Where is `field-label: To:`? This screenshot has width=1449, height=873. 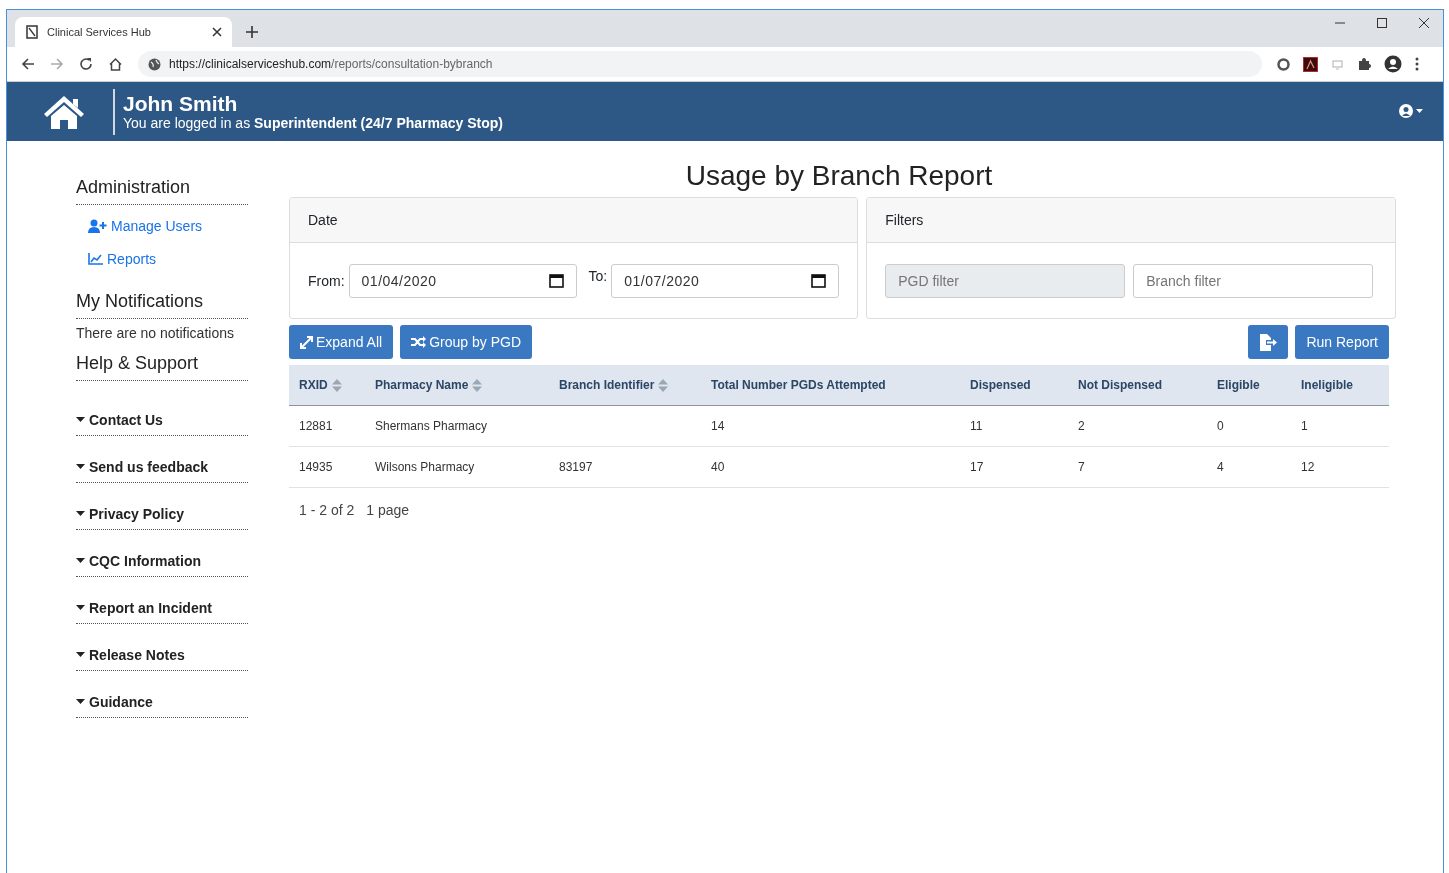 field-label: To: is located at coordinates (598, 276).